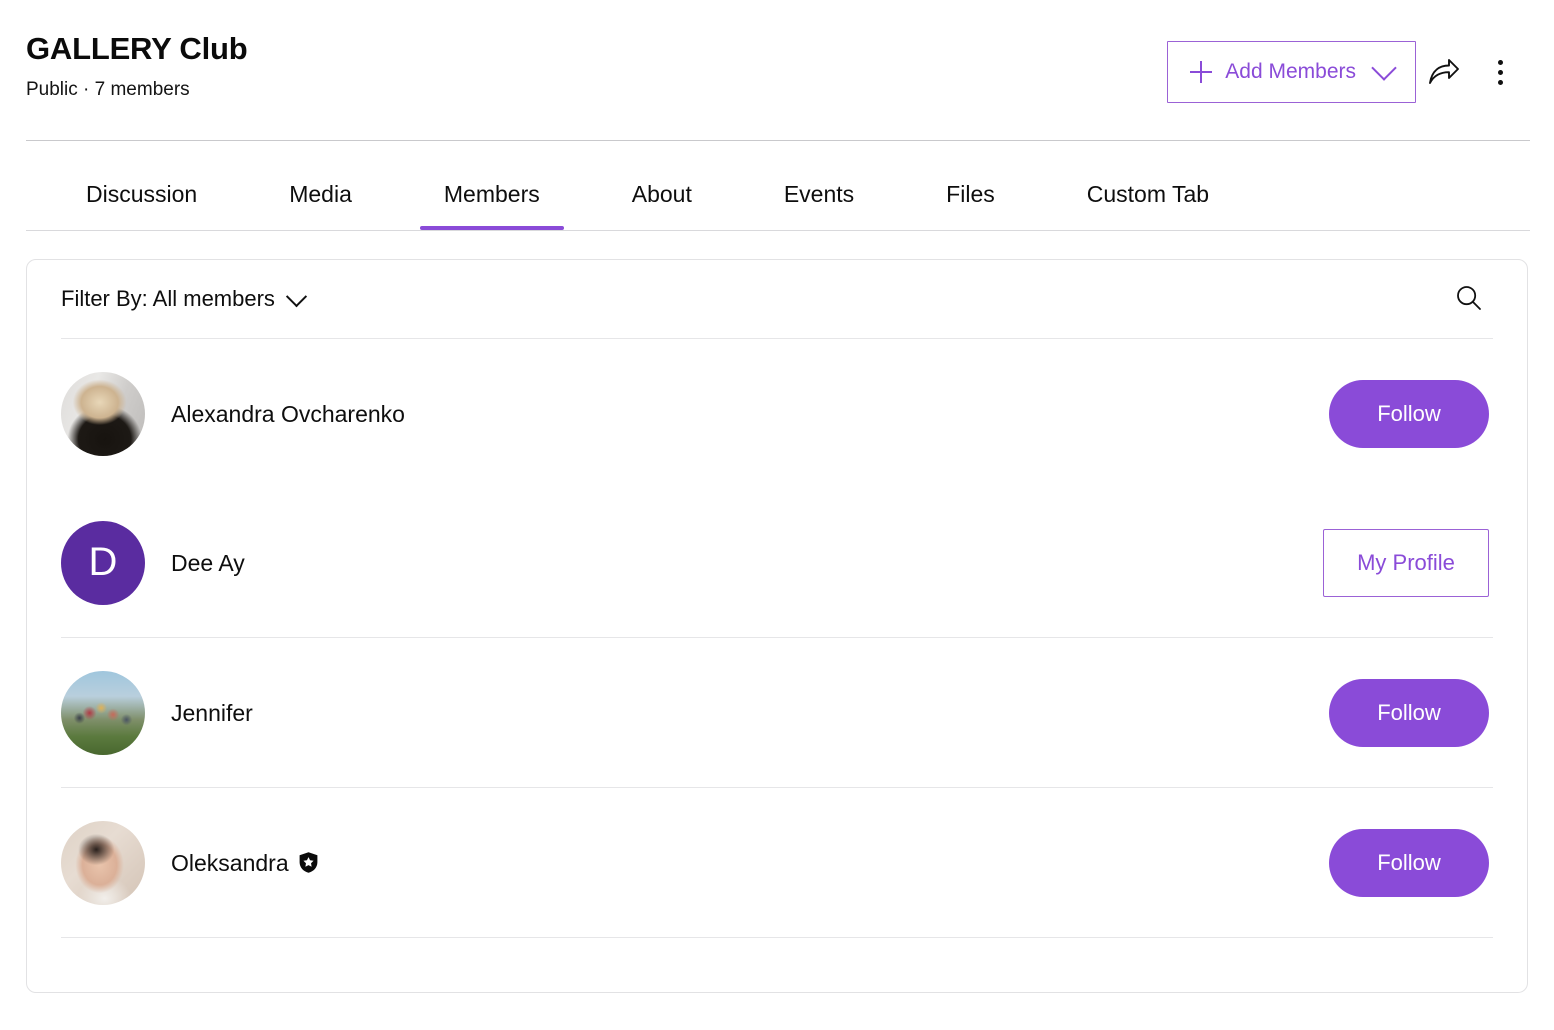 The image size is (1554, 1030). I want to click on table-row: Jennifer Follow, so click(777, 712).